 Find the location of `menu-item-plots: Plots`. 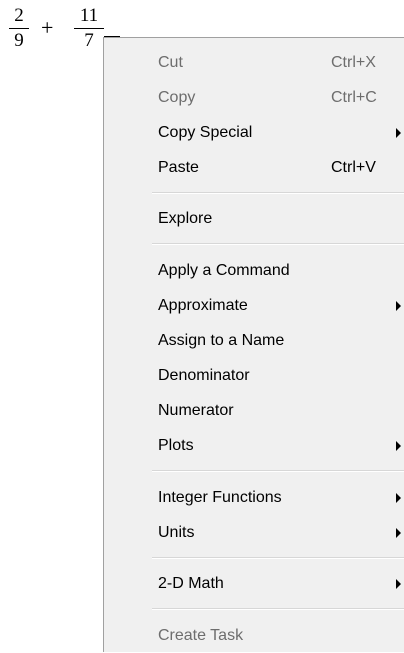

menu-item-plots: Plots is located at coordinates (254, 446).